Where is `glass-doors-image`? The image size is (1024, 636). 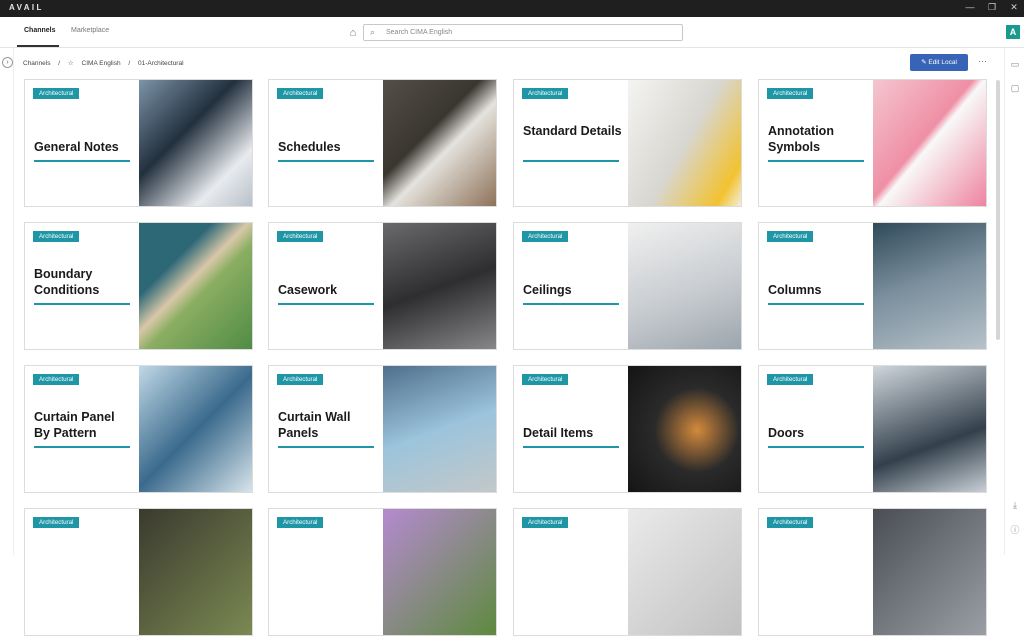
glass-doors-image is located at coordinates (929, 429).